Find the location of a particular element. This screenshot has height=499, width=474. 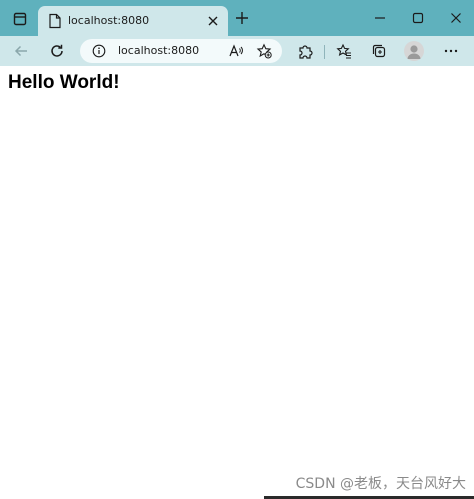

new-tab-button is located at coordinates (242, 18).